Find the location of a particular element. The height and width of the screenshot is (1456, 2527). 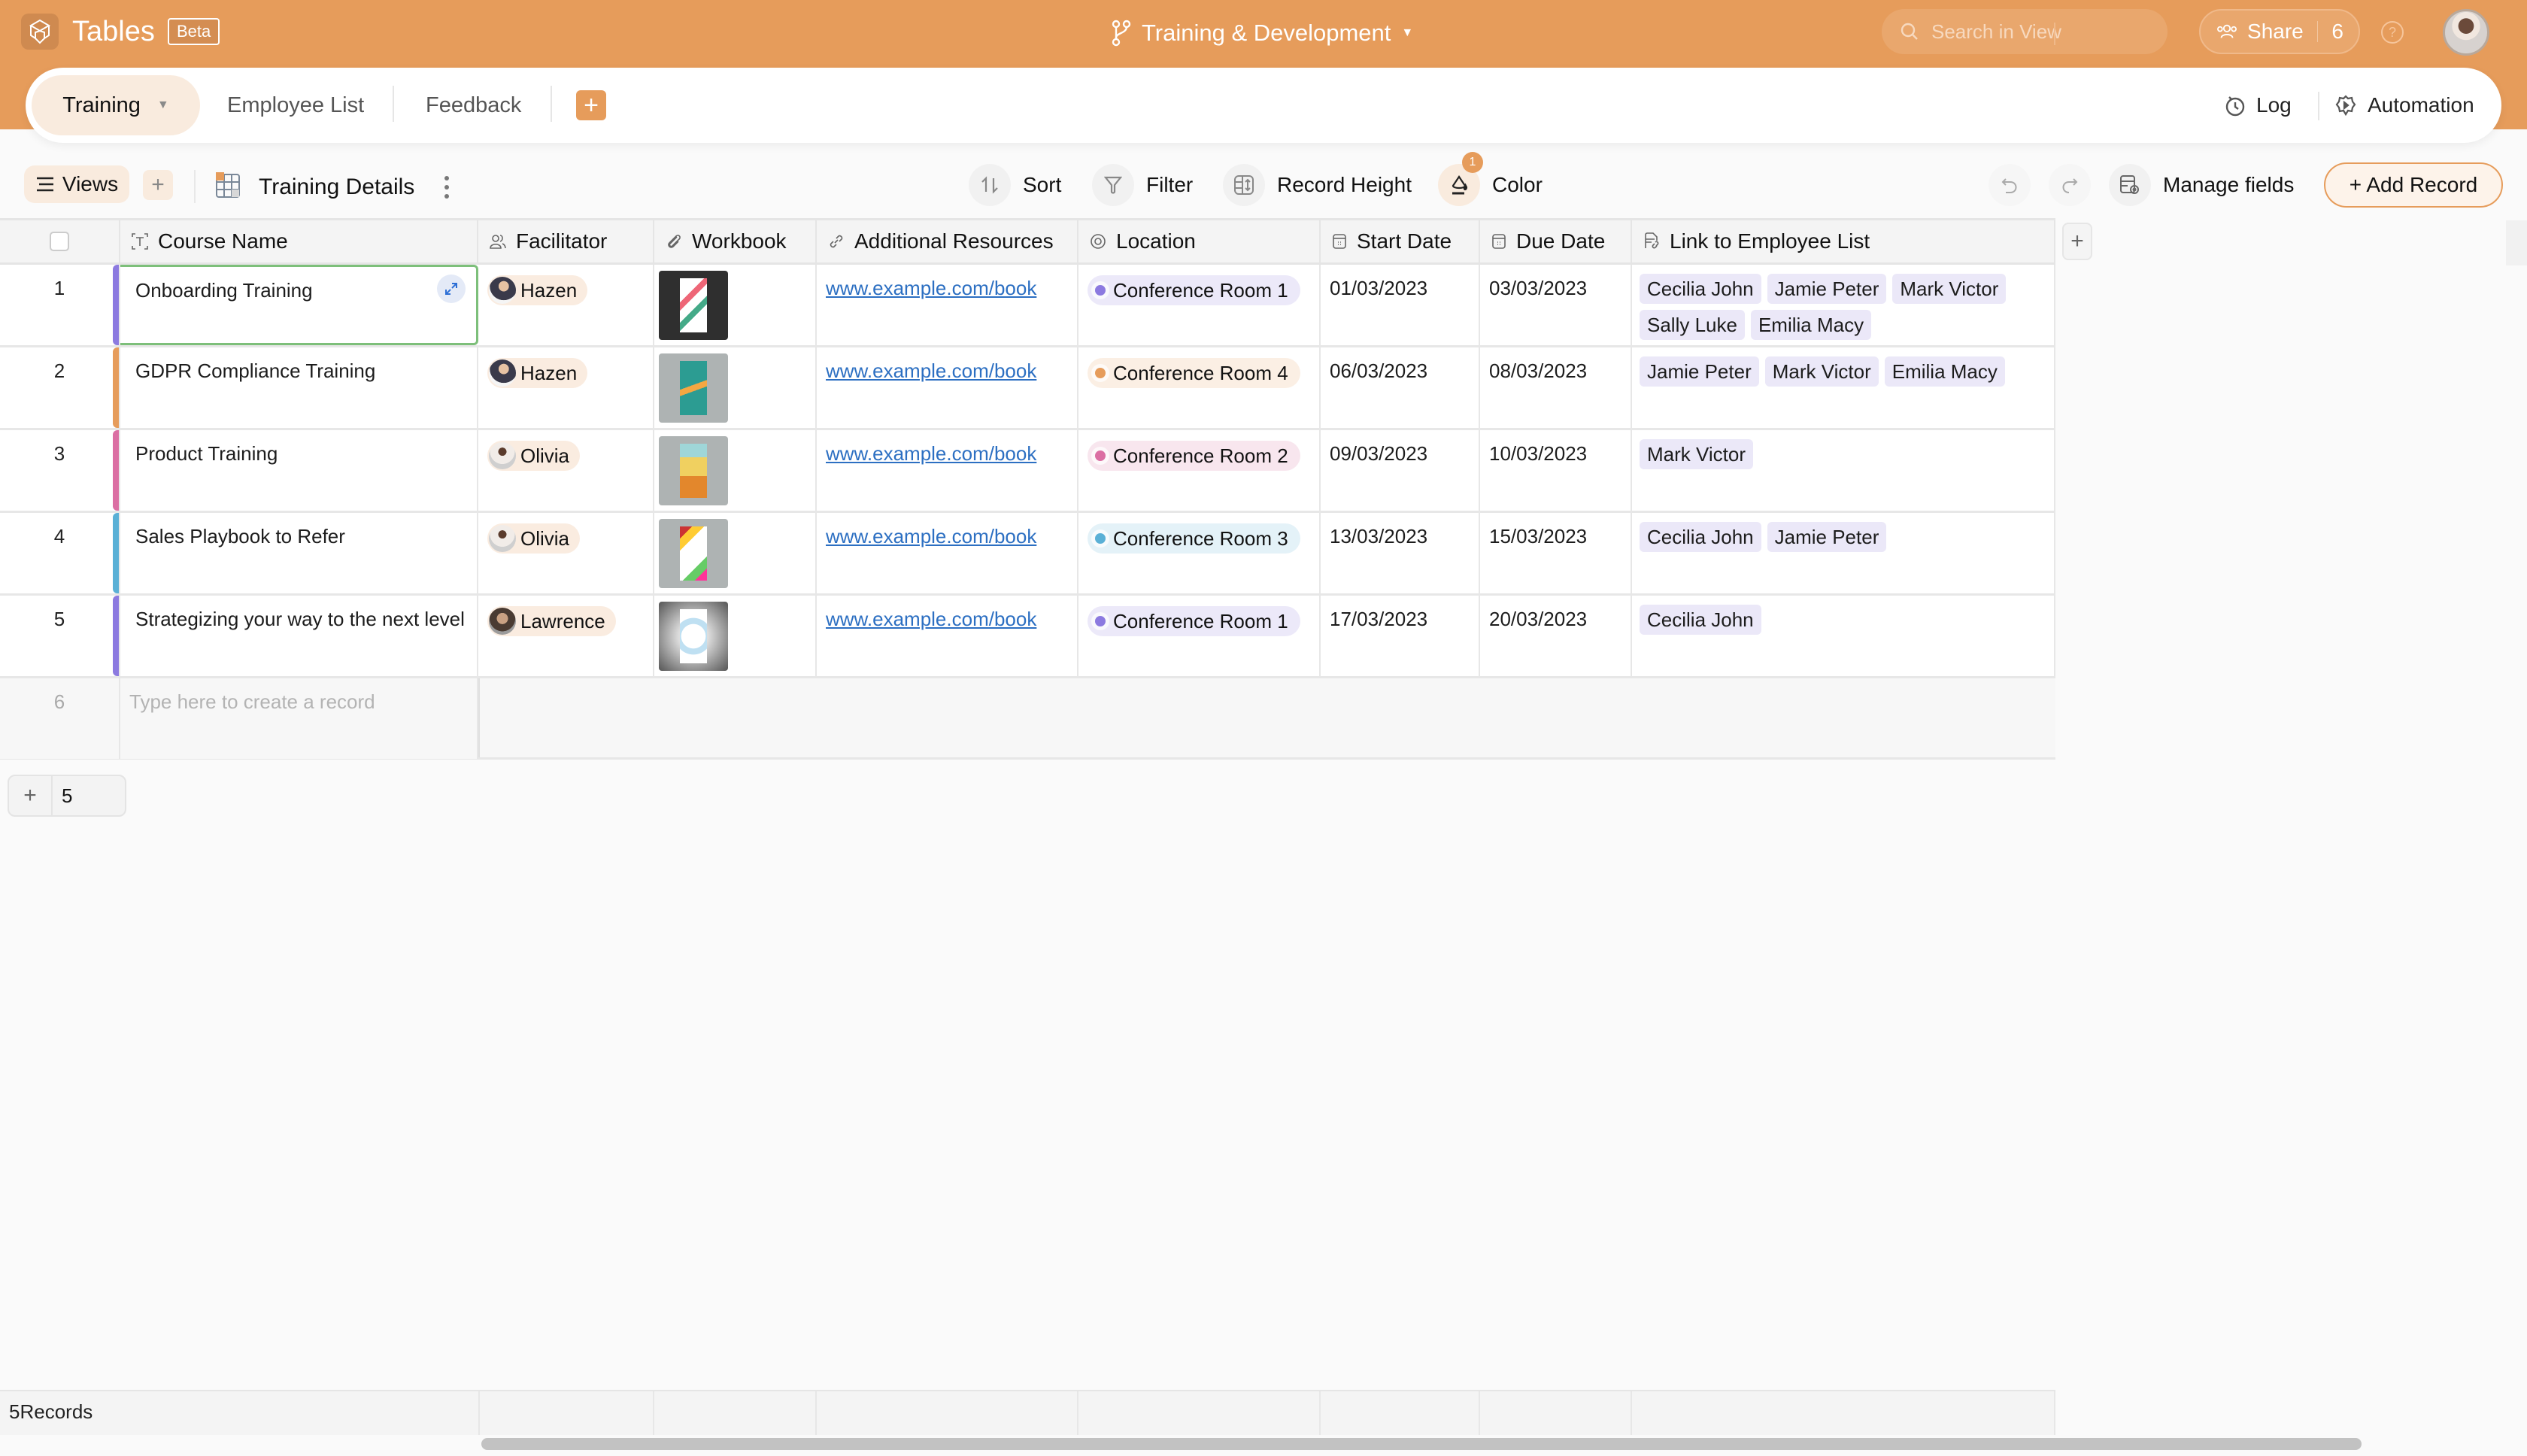

column-header-link-to-employee-list: Link to Employee List is located at coordinates (1843, 241).